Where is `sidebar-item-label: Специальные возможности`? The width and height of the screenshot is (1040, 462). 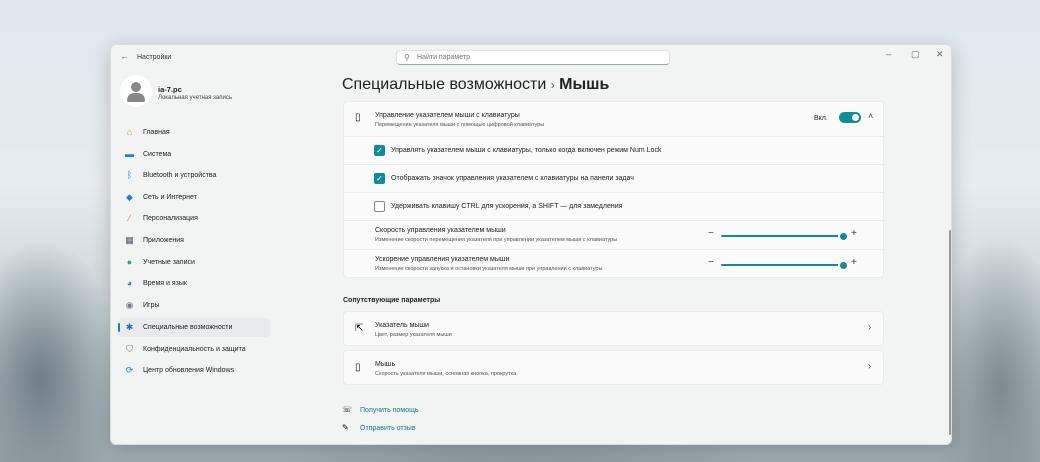 sidebar-item-label: Специальные возможности is located at coordinates (188, 327).